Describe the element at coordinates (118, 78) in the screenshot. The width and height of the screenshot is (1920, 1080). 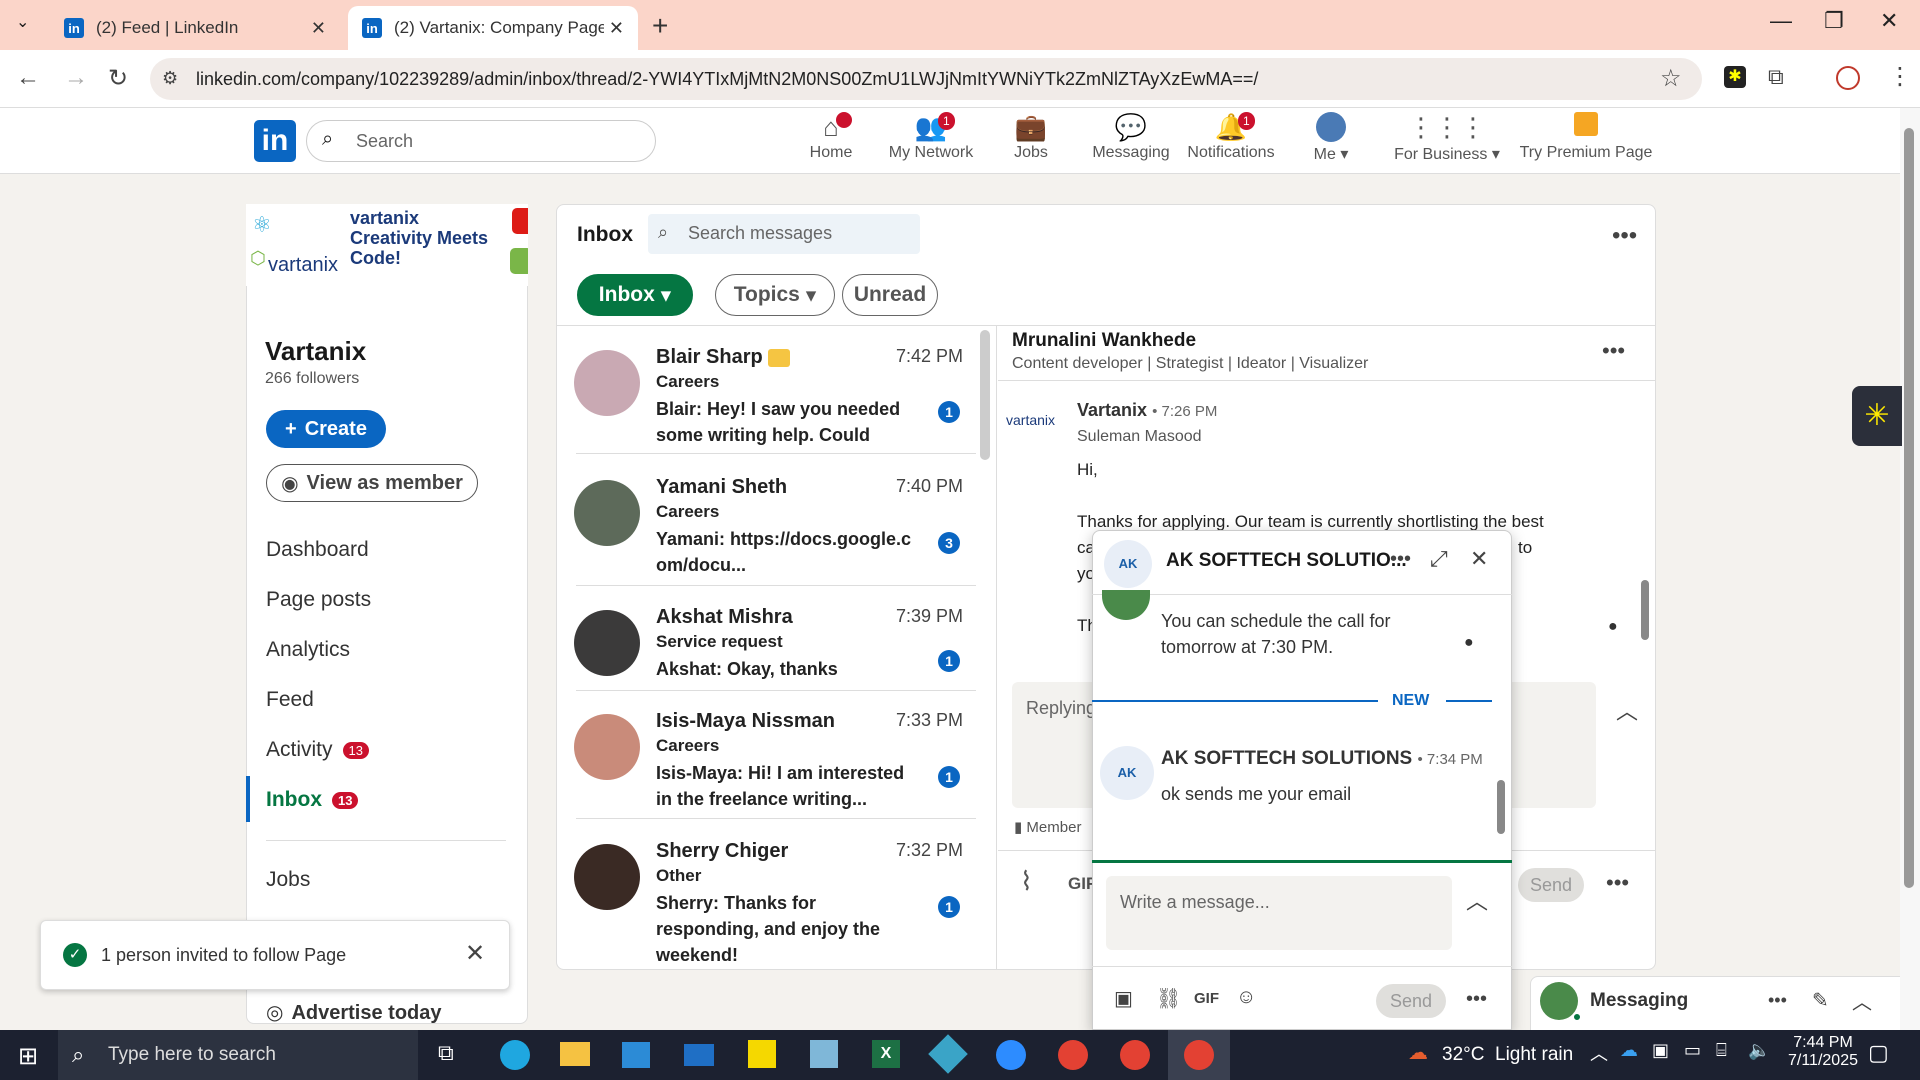
I see `reload-icon: ↻` at that location.